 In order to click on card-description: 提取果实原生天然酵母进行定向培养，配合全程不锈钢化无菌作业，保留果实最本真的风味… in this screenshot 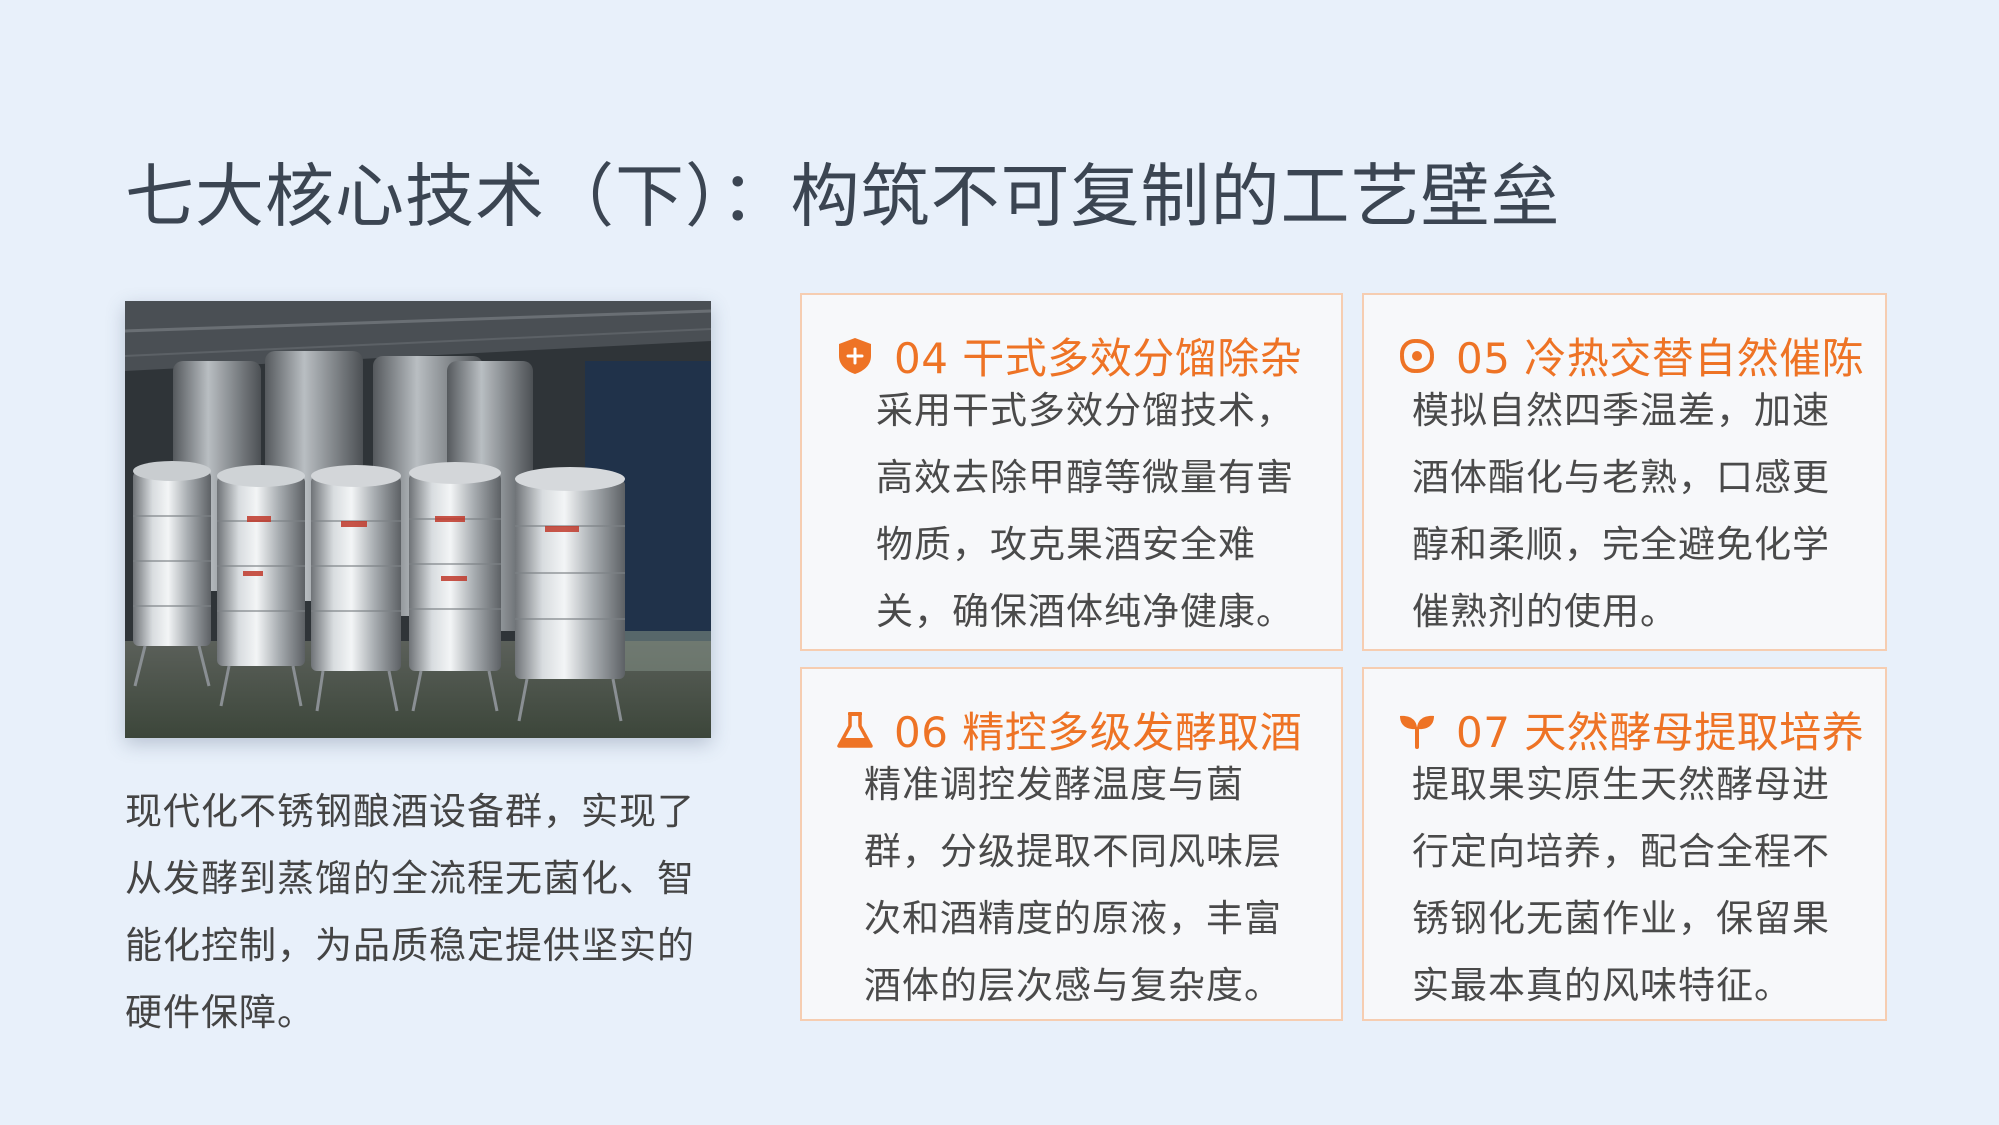, I will do `click(1621, 885)`.